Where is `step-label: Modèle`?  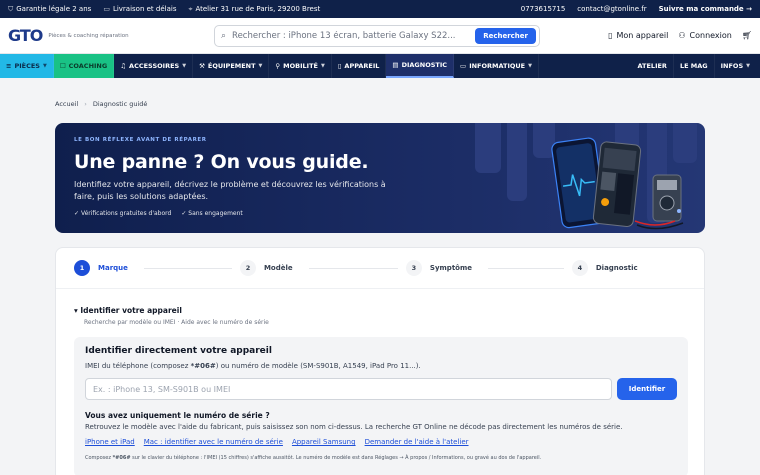 step-label: Modèle is located at coordinates (278, 268).